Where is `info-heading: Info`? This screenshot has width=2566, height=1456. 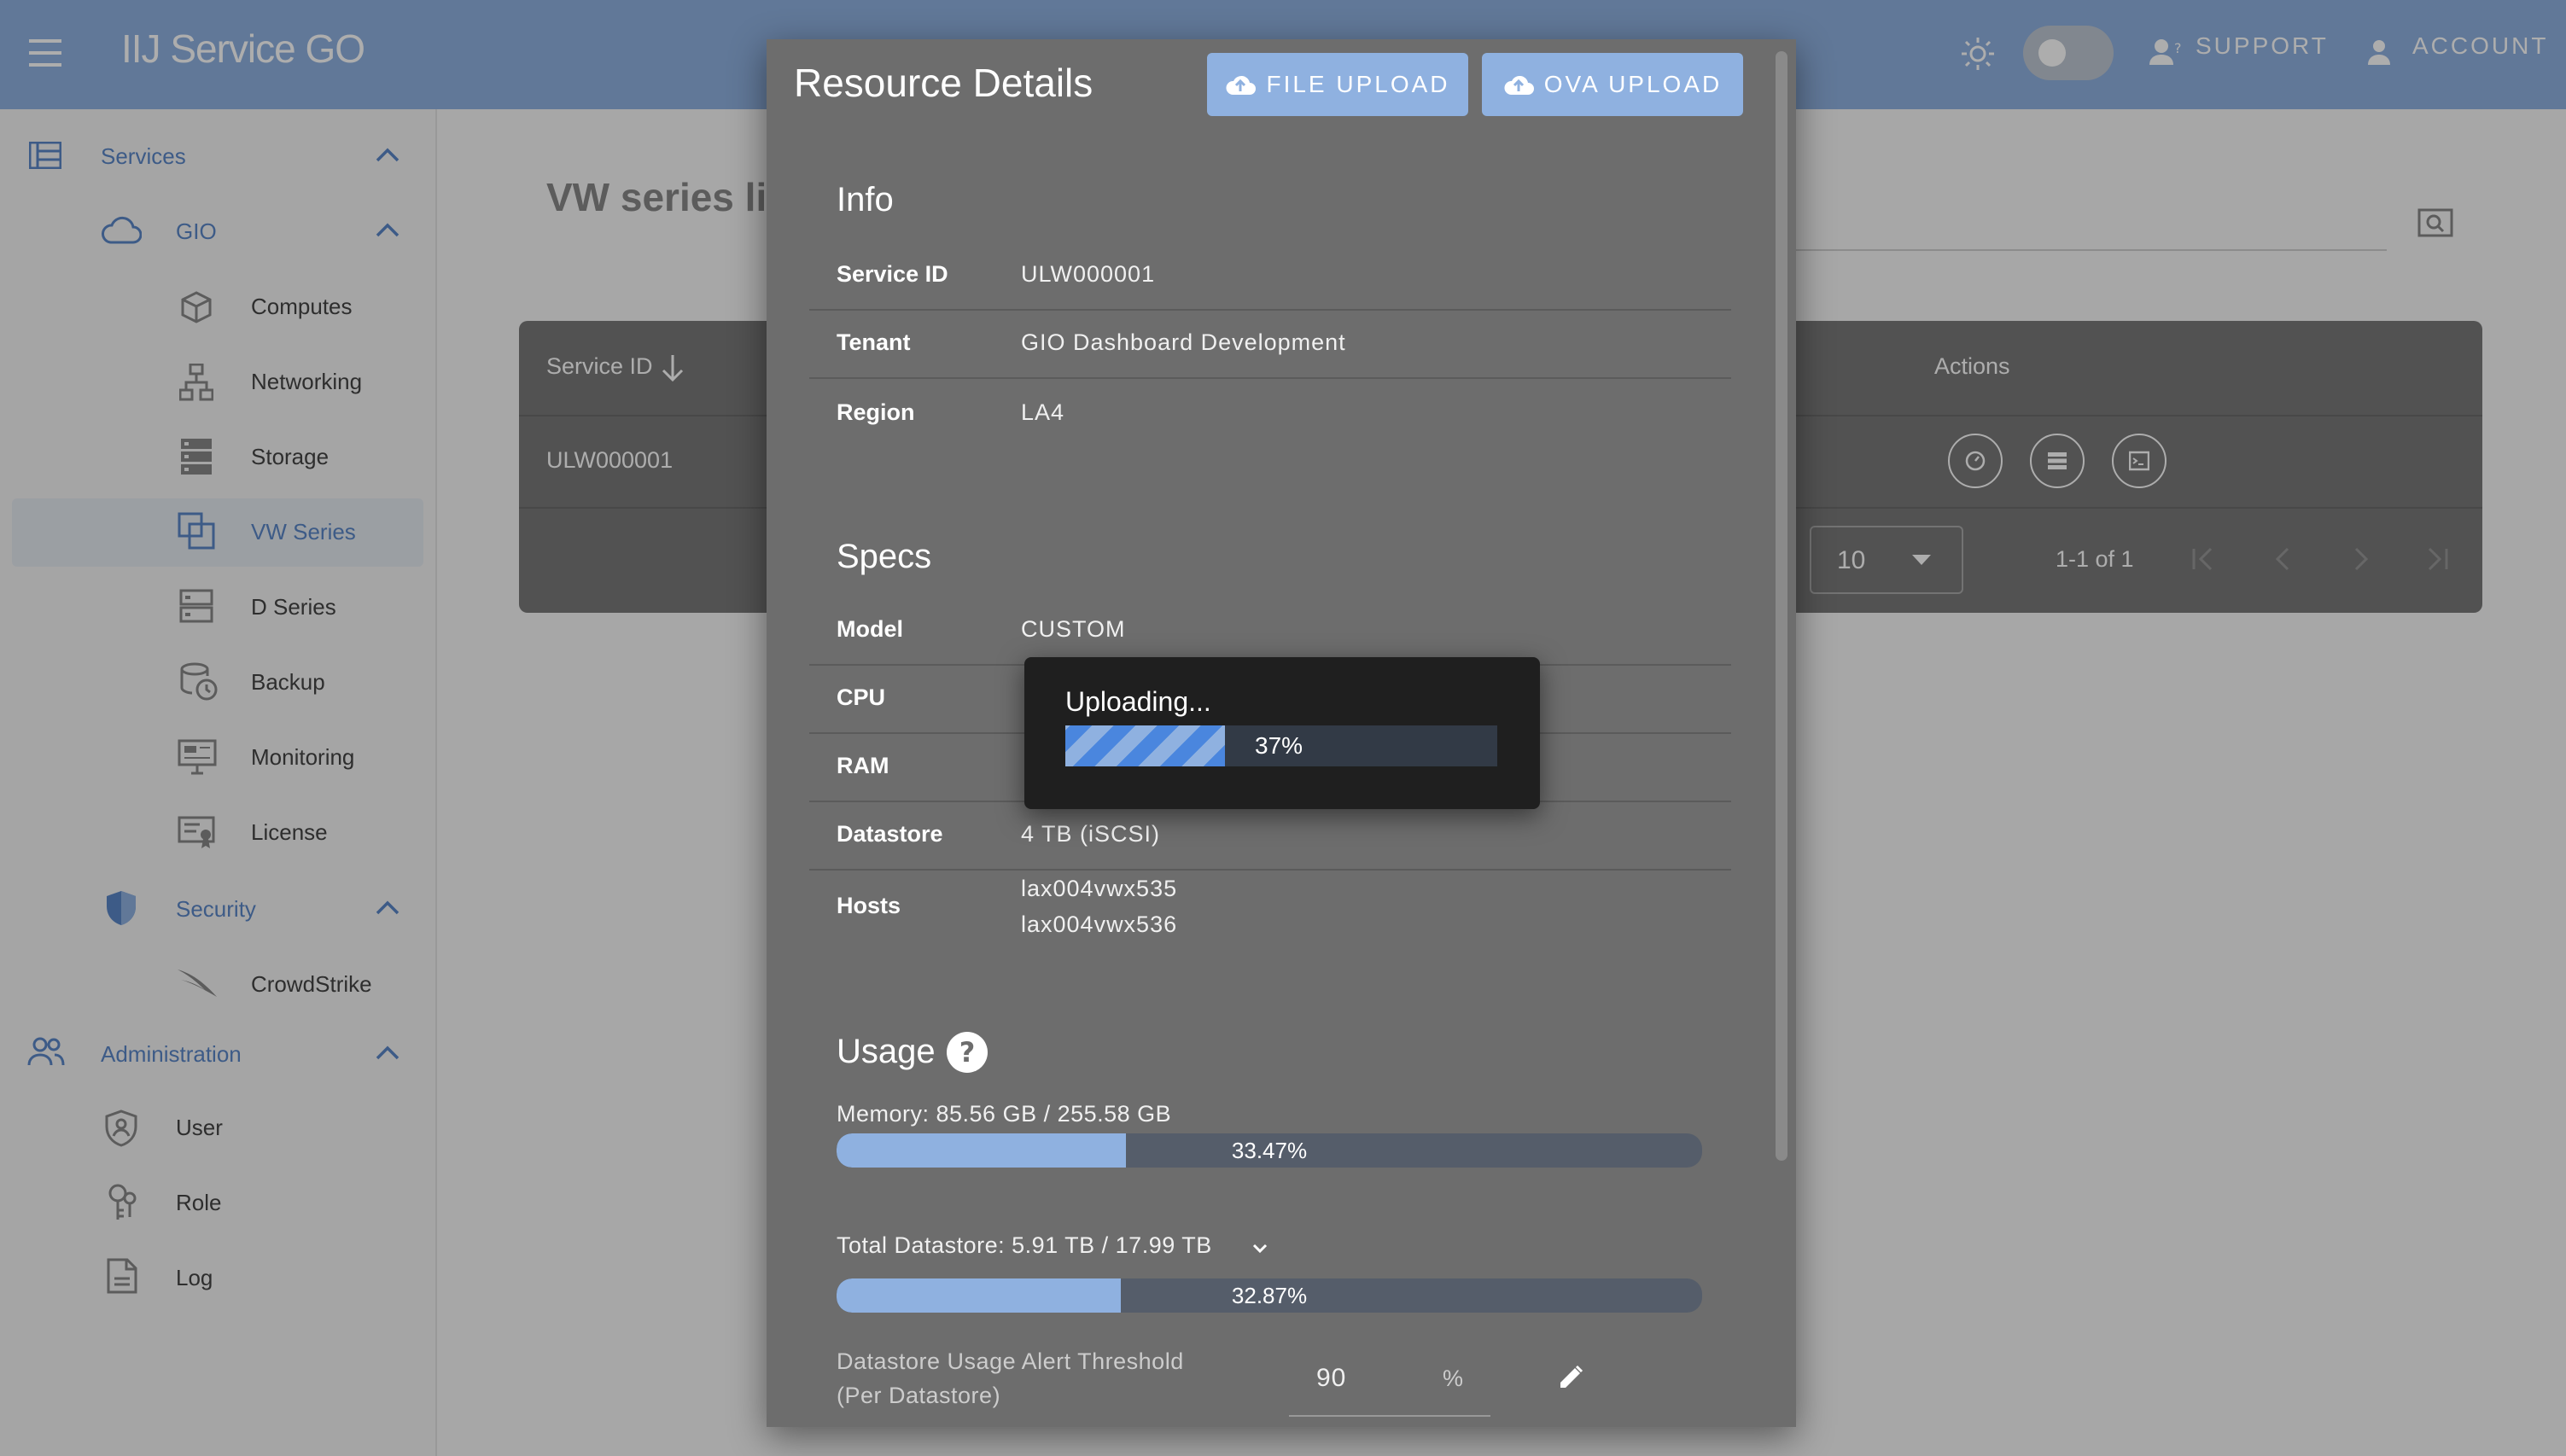
info-heading: Info is located at coordinates (865, 199).